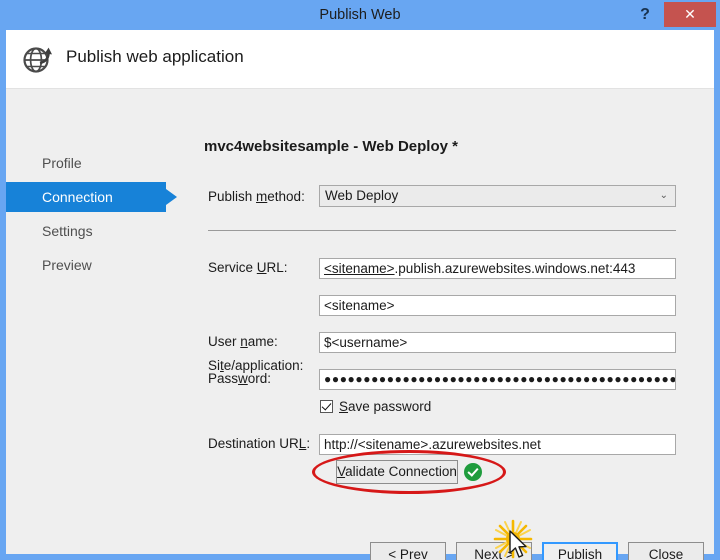 The height and width of the screenshot is (560, 720). What do you see at coordinates (359, 268) in the screenshot?
I see `service-url-value-sitename: <sitename>` at bounding box center [359, 268].